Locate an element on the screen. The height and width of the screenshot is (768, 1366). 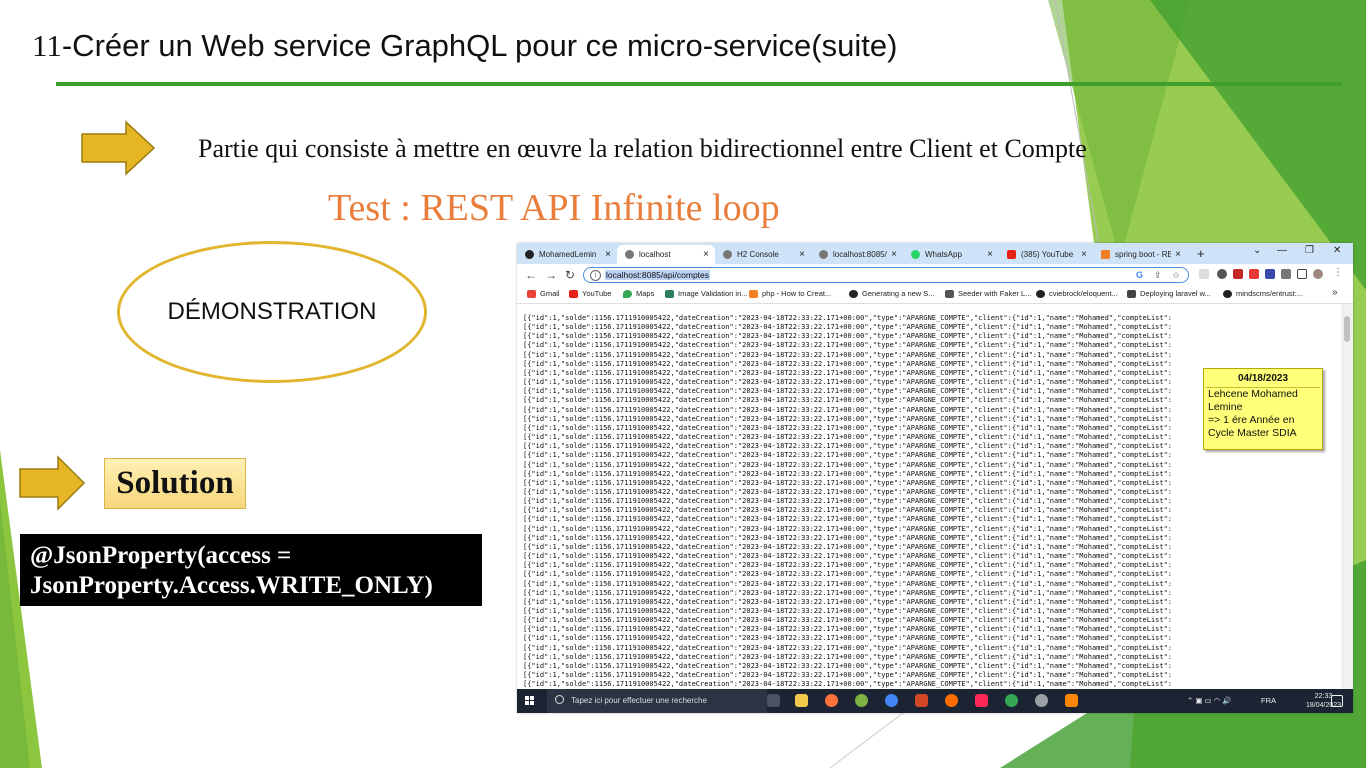
tab-localhost: localhost × is located at coordinates (666, 254).